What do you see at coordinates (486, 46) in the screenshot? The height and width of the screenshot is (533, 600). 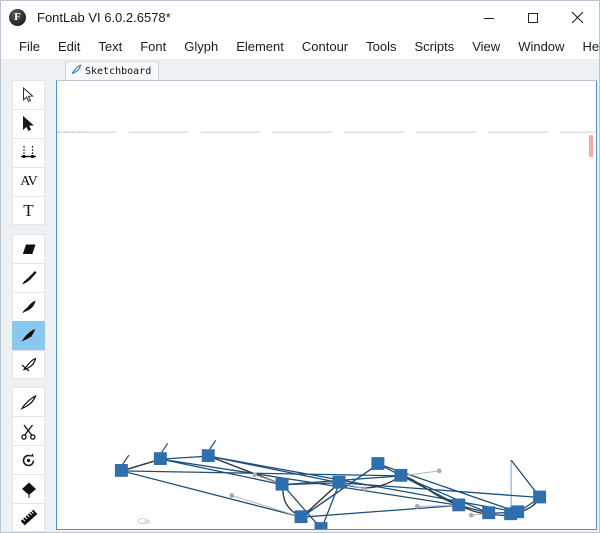 I see `menu-item-view: View` at bounding box center [486, 46].